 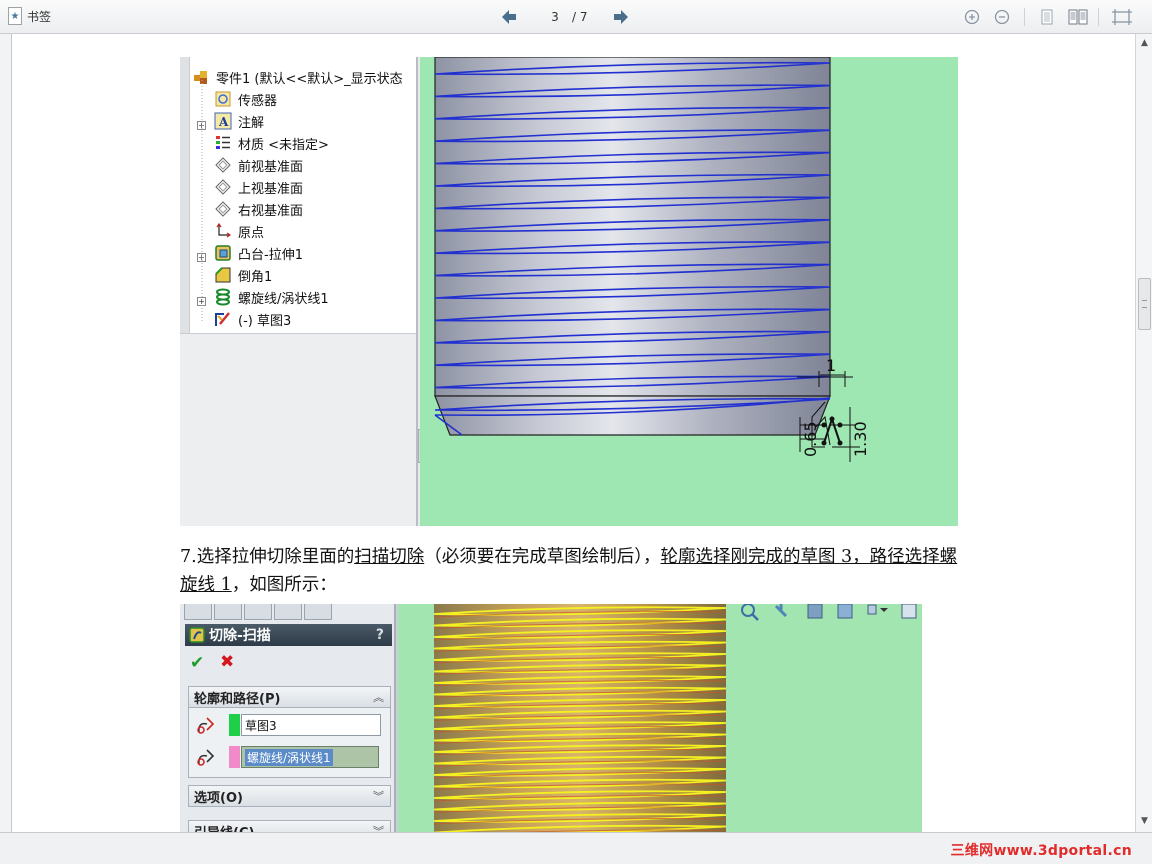 I want to click on bookmark-tab: ★ 书签, so click(x=29, y=16).